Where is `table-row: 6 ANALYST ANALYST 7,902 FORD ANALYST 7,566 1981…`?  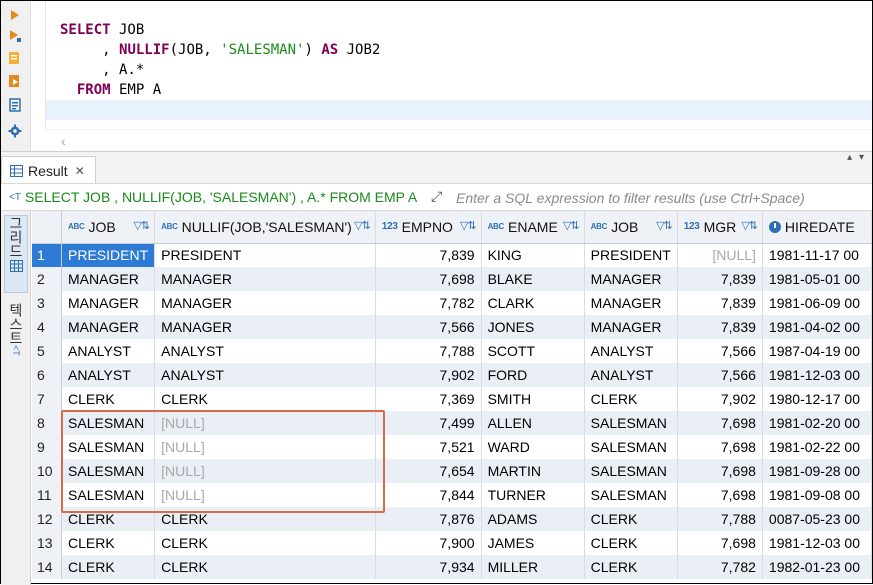 table-row: 6 ANALYST ANALYST 7,902 FORD ANALYST 7,566 1981… is located at coordinates (452, 375).